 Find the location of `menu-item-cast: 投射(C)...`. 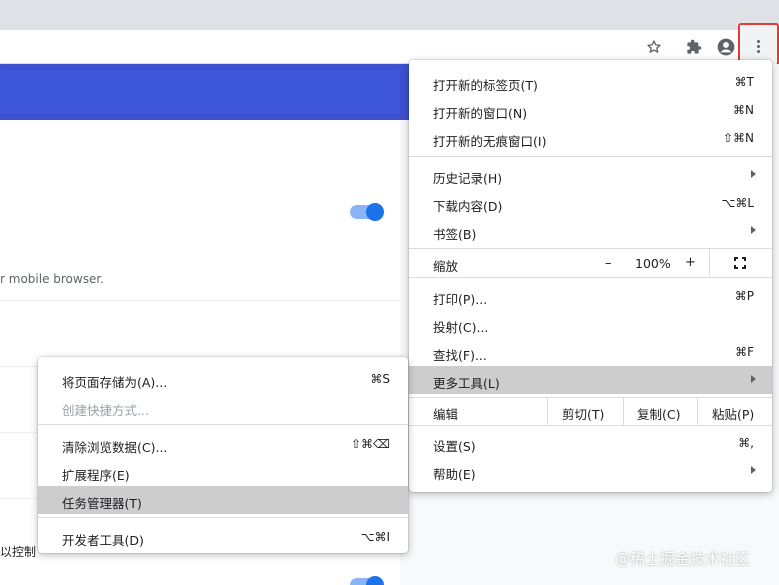

menu-item-cast: 投射(C)... is located at coordinates (590, 324).